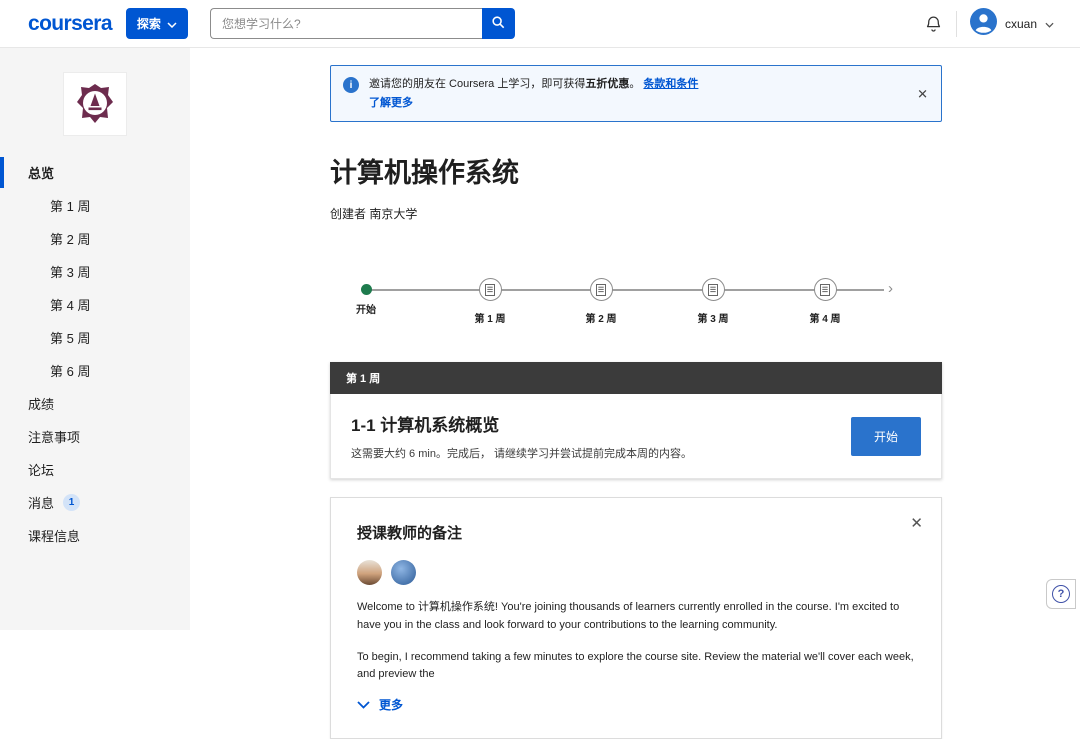  I want to click on expand-more-link: 更多, so click(636, 705).